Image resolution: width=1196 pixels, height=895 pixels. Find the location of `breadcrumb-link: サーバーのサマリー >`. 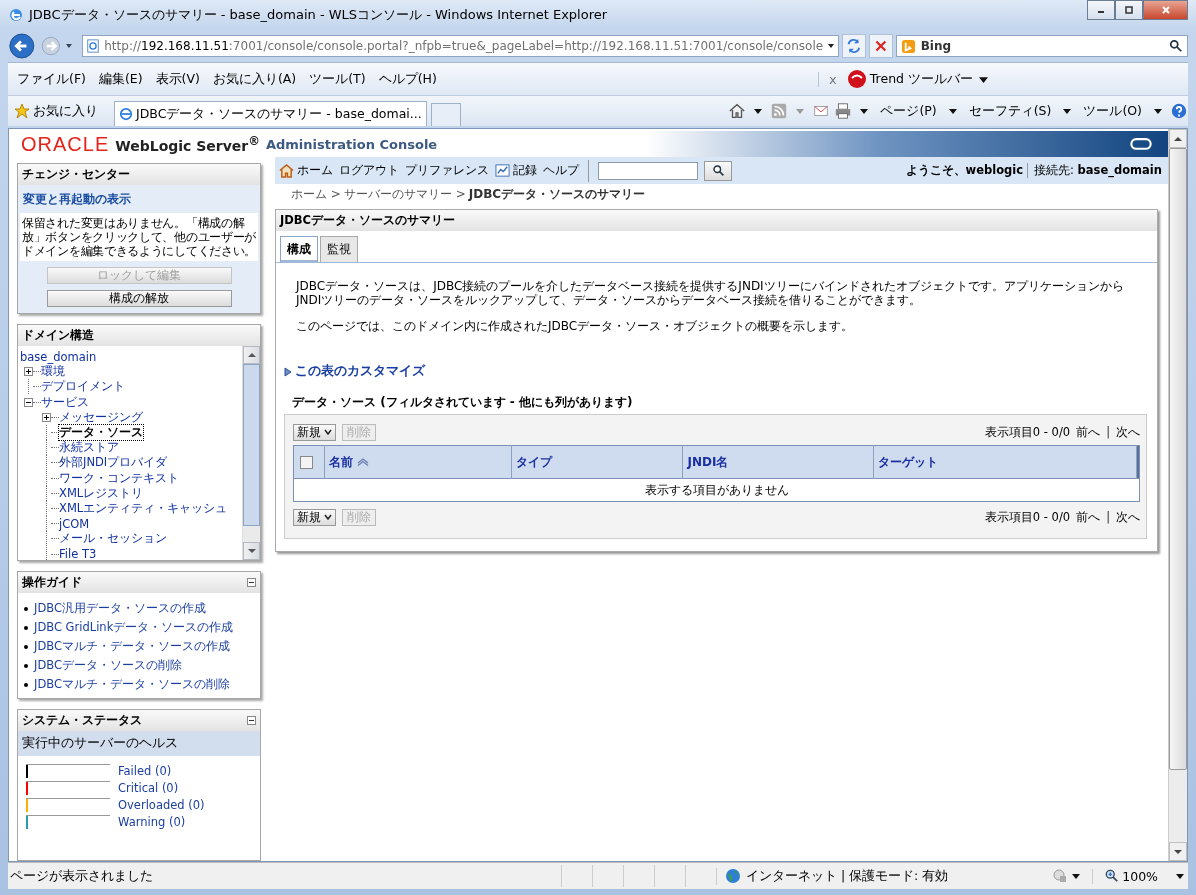

breadcrumb-link: サーバーのサマリー > is located at coordinates (404, 194).